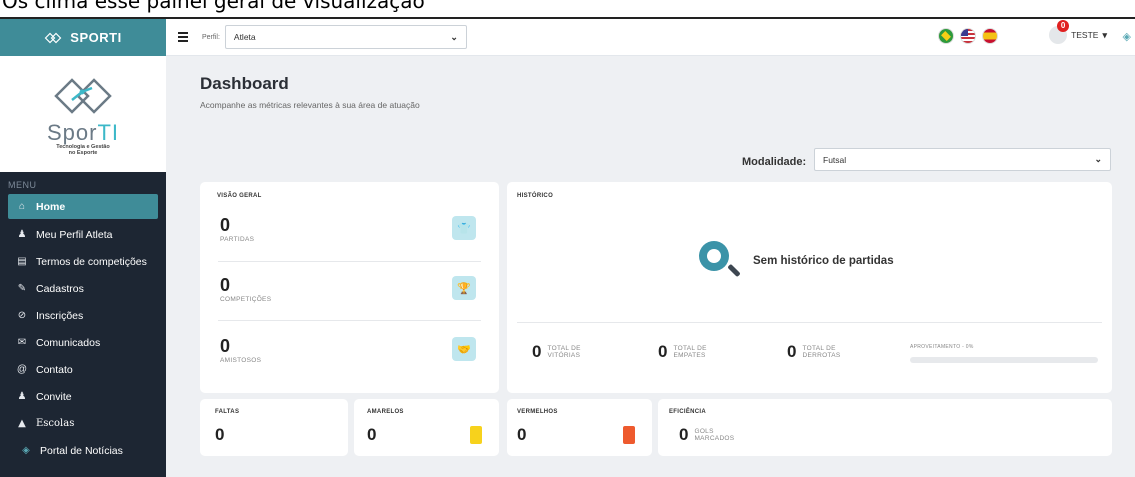 This screenshot has width=1135, height=477. I want to click on user-menu: 0 TESTE ▾, so click(1078, 32).